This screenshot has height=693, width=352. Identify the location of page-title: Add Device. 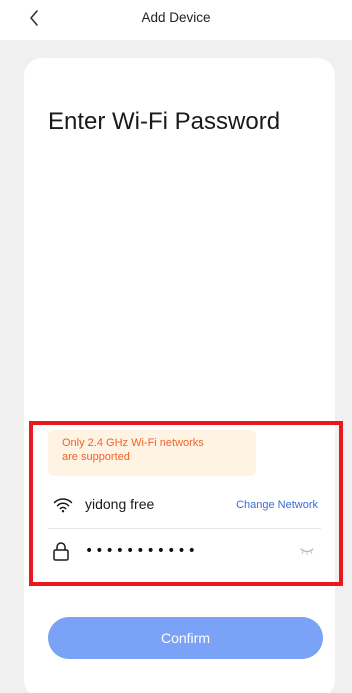
(176, 17).